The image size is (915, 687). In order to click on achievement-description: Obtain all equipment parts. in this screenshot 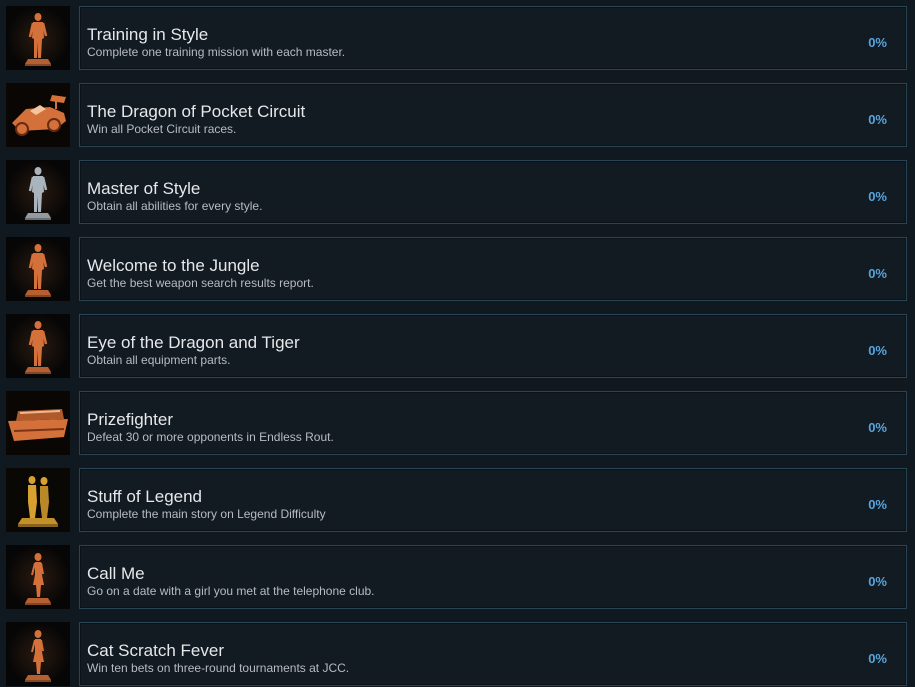, I will do `click(159, 360)`.